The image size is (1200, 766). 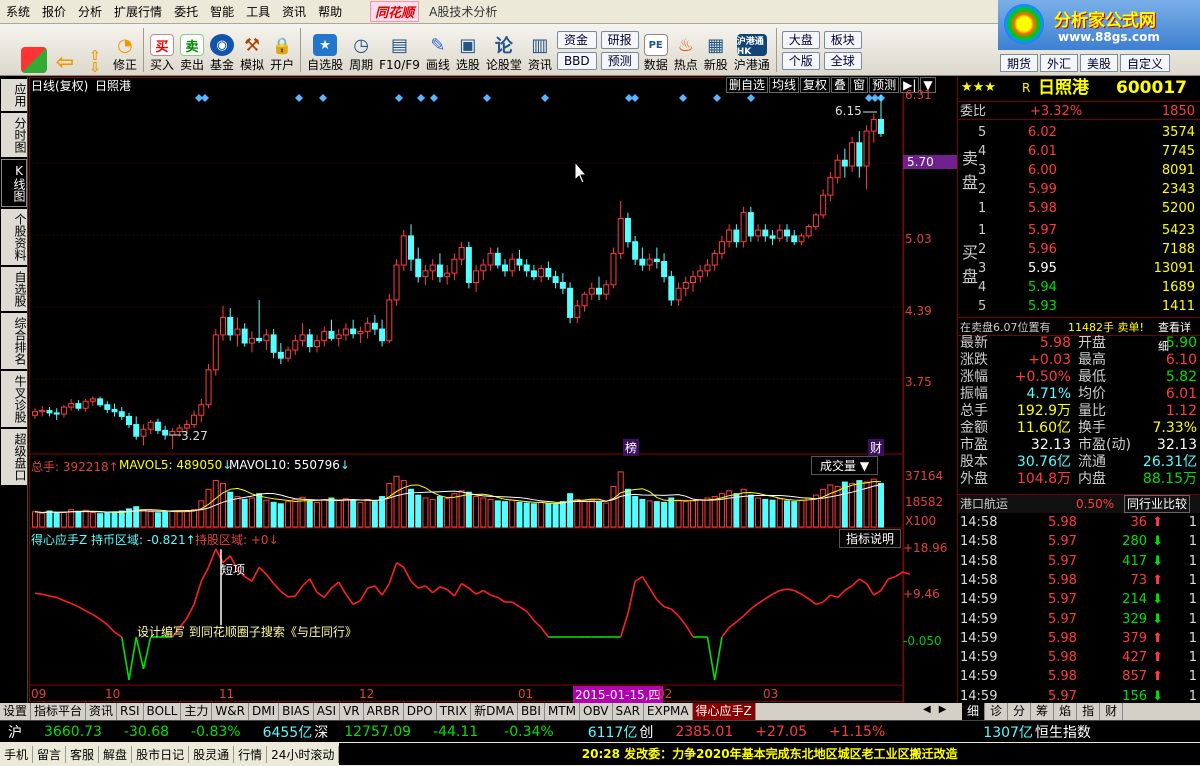 What do you see at coordinates (1020, 711) in the screenshot?
I see `panel-tab: 分` at bounding box center [1020, 711].